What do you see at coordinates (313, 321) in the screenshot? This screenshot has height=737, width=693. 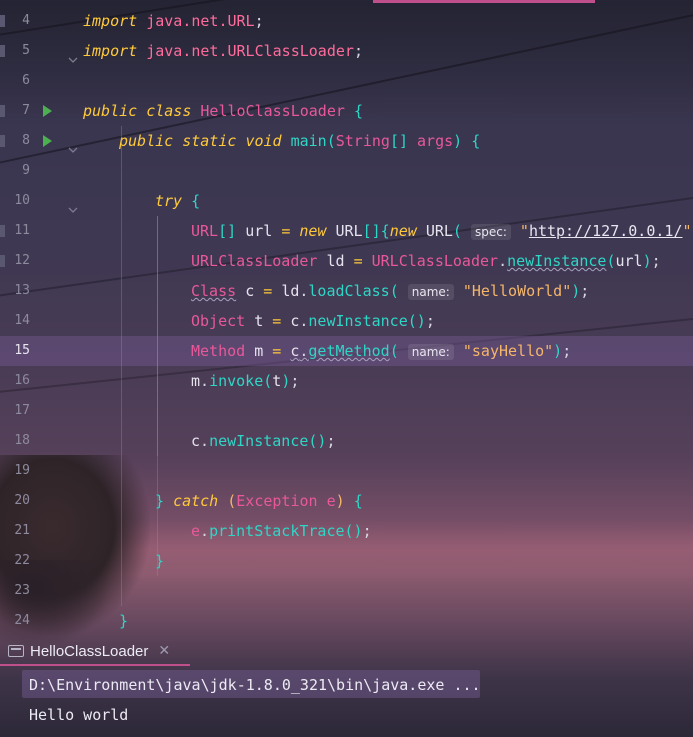 I see `code-text: Object t = c.newInstance();` at bounding box center [313, 321].